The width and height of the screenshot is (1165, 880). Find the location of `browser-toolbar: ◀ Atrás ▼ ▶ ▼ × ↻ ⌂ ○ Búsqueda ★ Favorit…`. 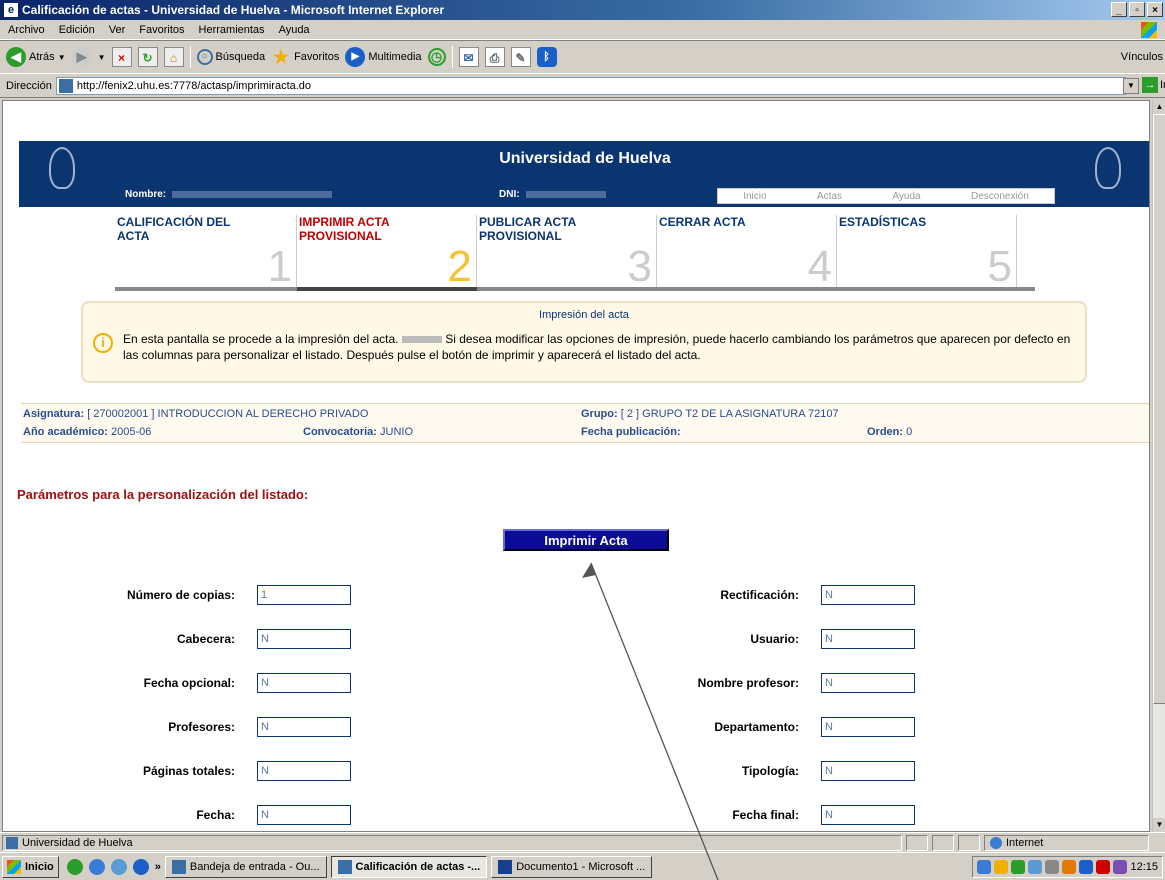

browser-toolbar: ◀ Atrás ▼ ▶ ▼ × ↻ ⌂ ○ Búsqueda ★ Favorit… is located at coordinates (582, 57).